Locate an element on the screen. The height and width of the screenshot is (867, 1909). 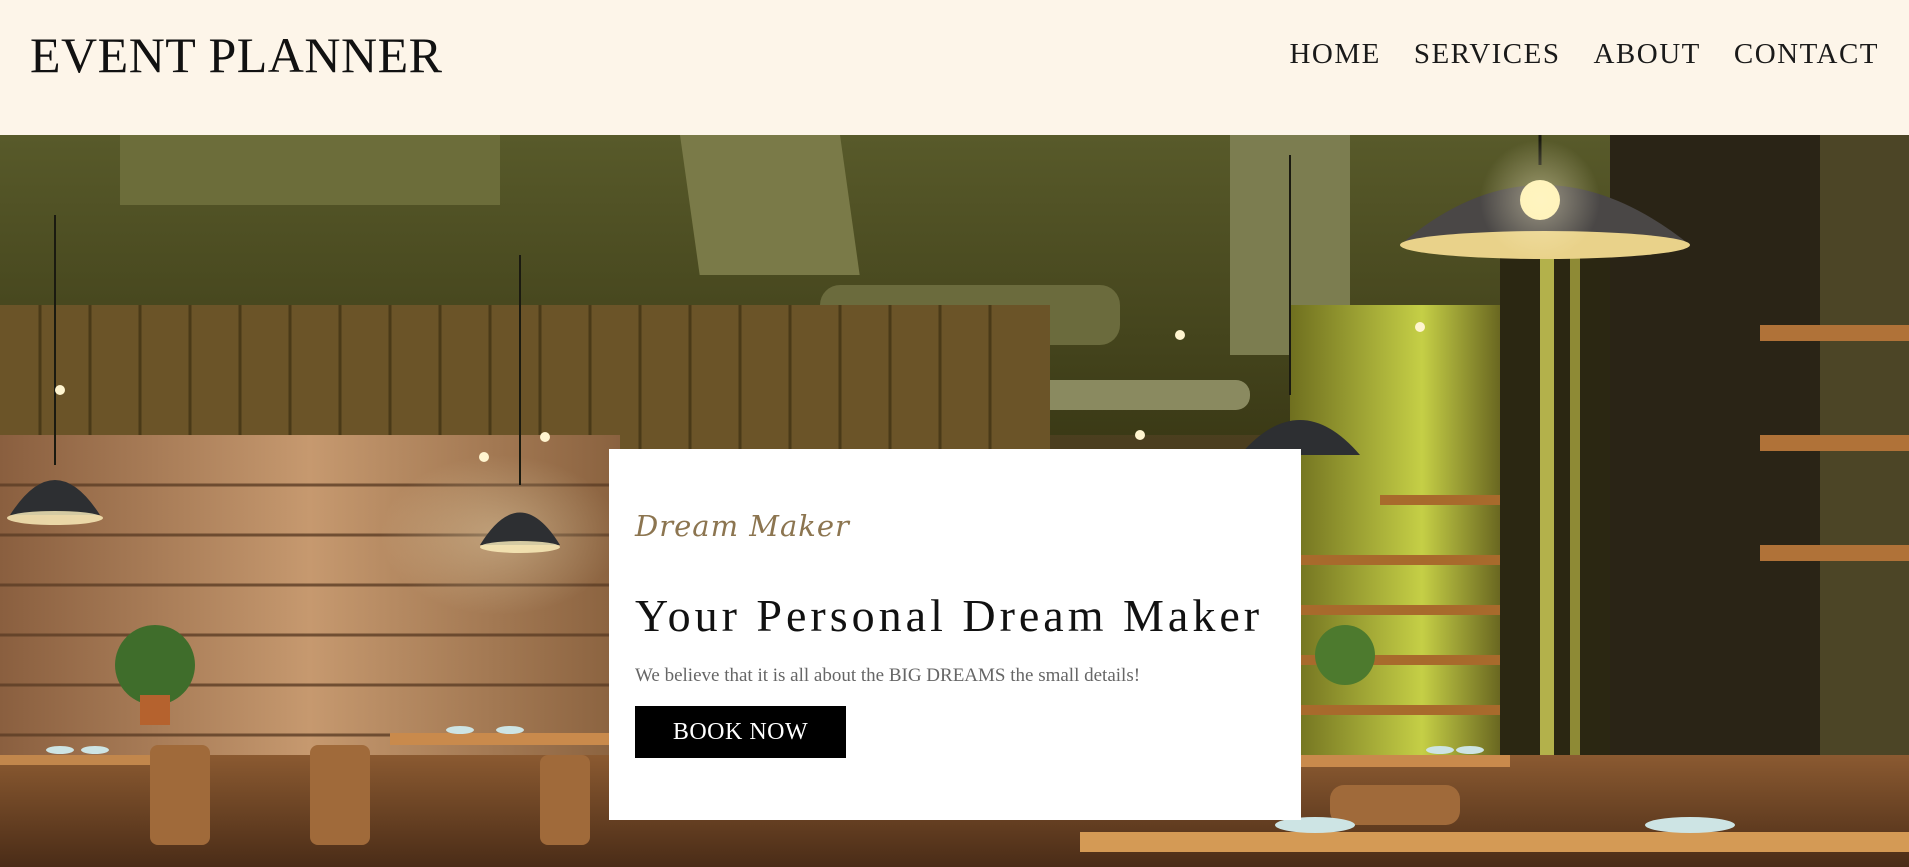
hero-headline: Your Personal Dream Maker is located at coordinates (949, 615).